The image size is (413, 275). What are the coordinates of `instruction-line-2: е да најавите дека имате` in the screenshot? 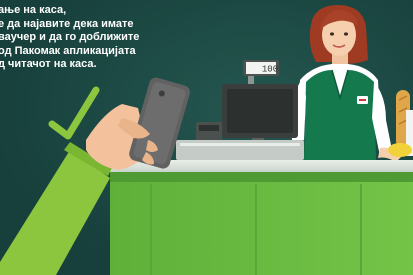 It's located at (67, 23).